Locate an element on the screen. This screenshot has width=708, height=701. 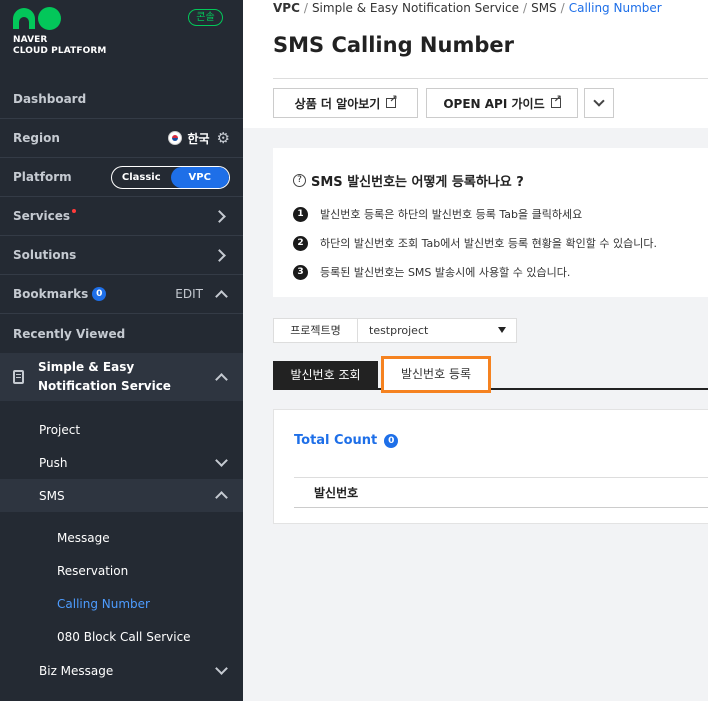
brand-line-2: CLOUD PLATFORM is located at coordinates (60, 51).